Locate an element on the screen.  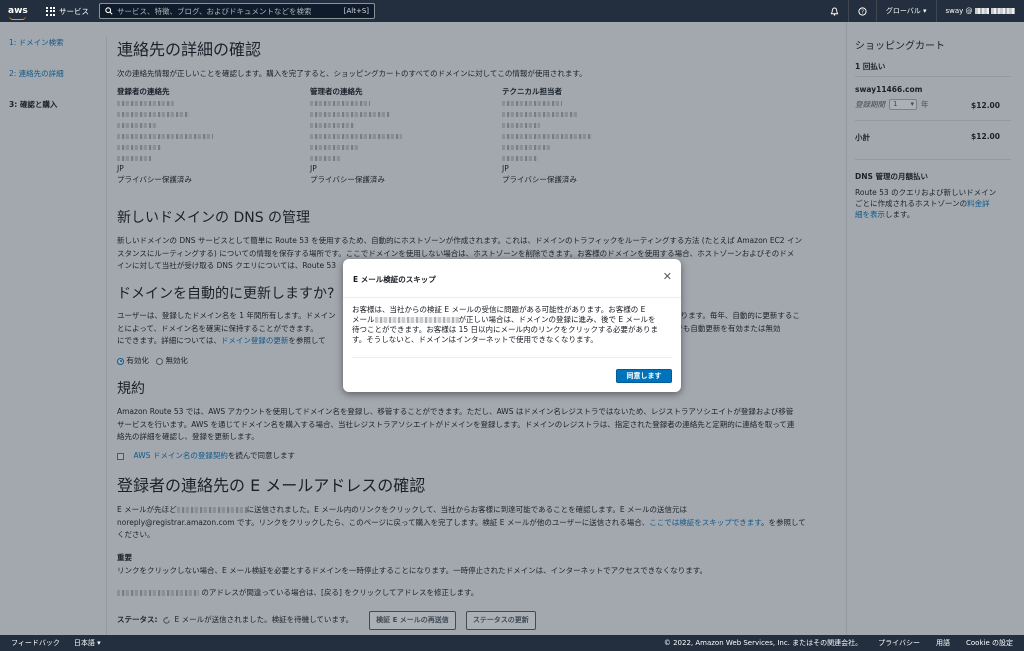
search-box: [Alt+S] is located at coordinates (237, 11).